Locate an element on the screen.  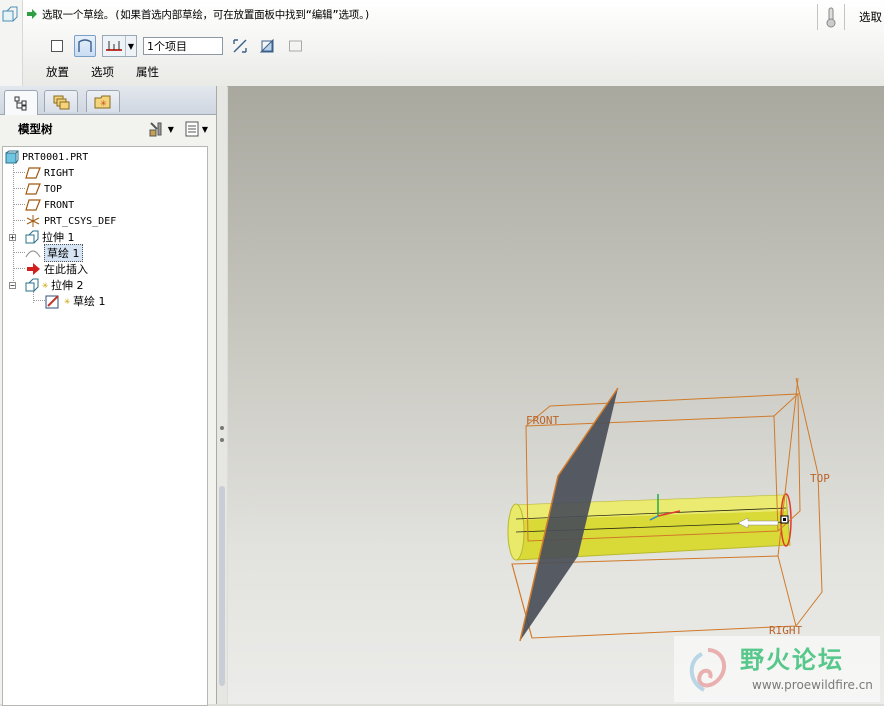
tab-properties: 属性 is located at coordinates (147, 72).